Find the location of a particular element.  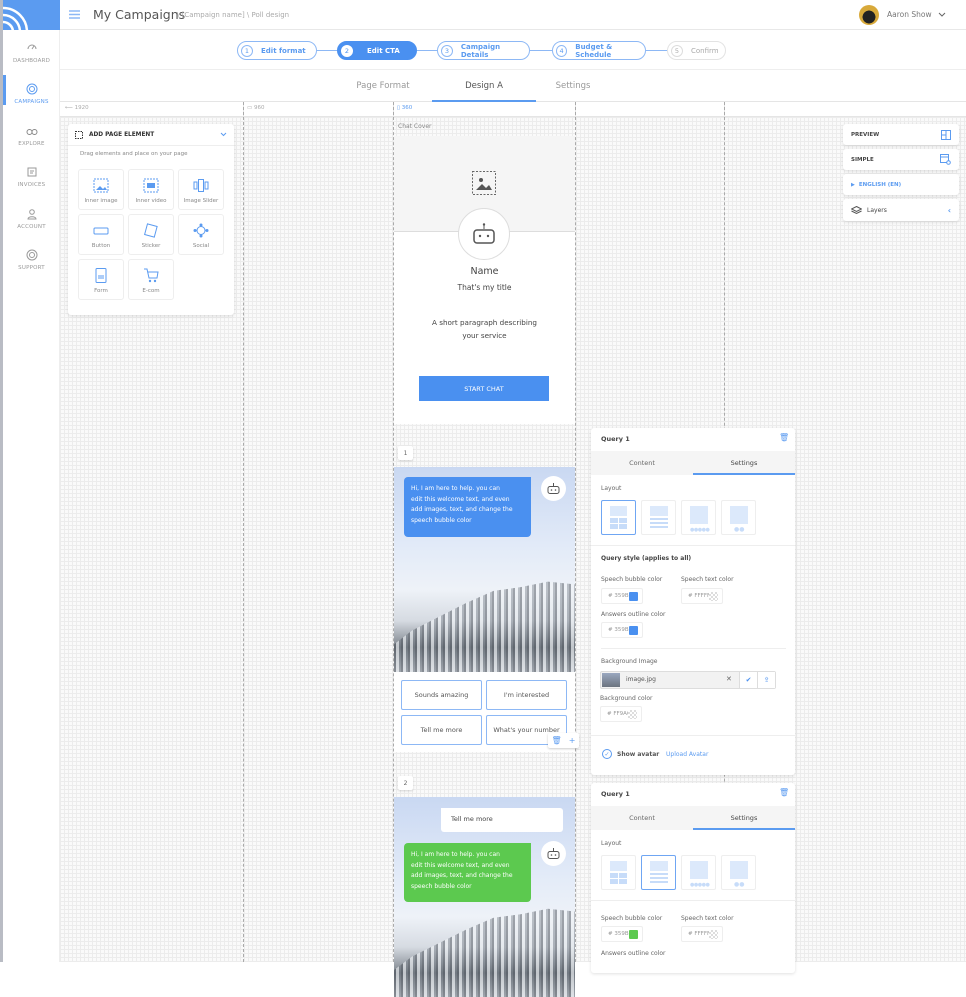

element-form: Form is located at coordinates (101, 279).